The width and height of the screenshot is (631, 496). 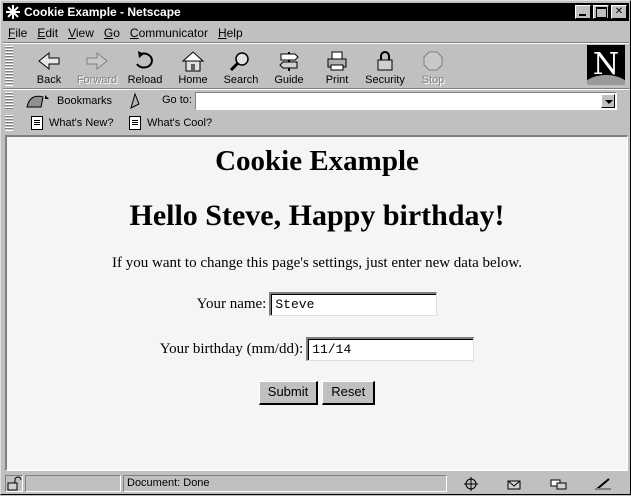 I want to click on netscape-app-icon, so click(x=13, y=12).